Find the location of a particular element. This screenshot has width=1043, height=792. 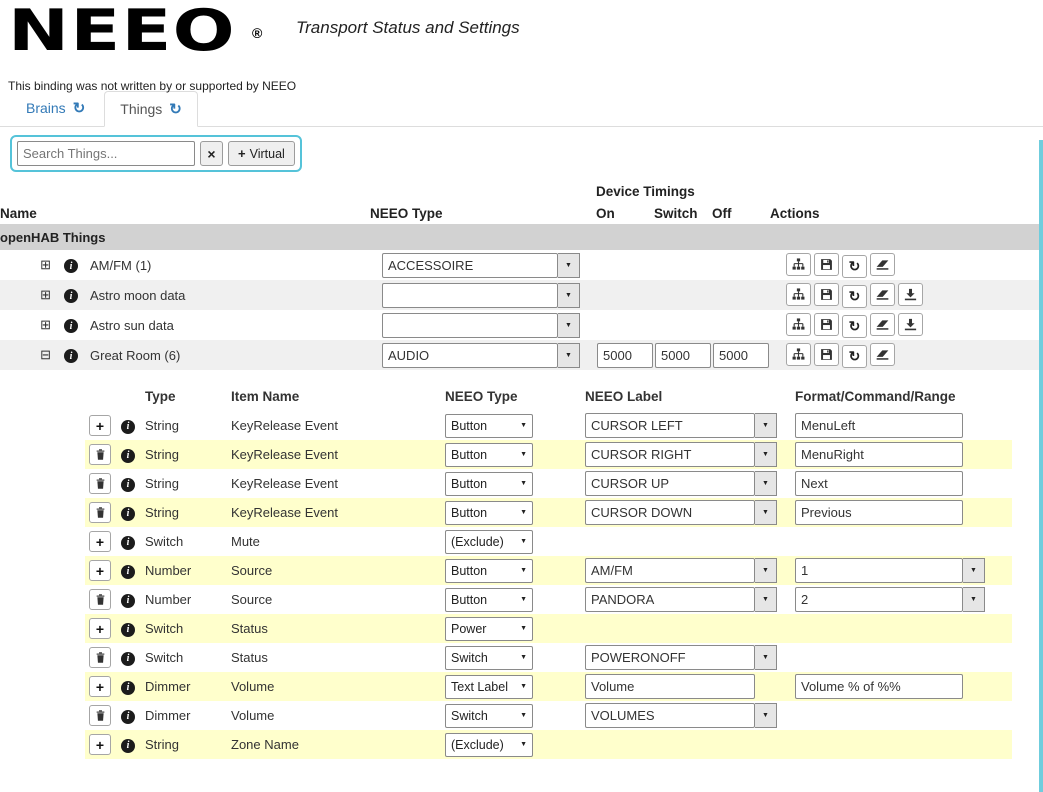

collapse-icon: ⊟ is located at coordinates (45, 354).